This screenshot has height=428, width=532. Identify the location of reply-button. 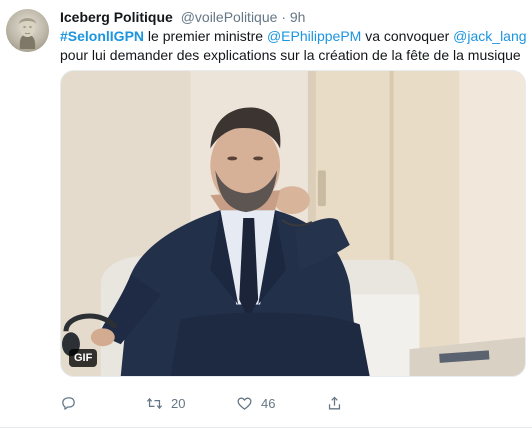
(68, 403).